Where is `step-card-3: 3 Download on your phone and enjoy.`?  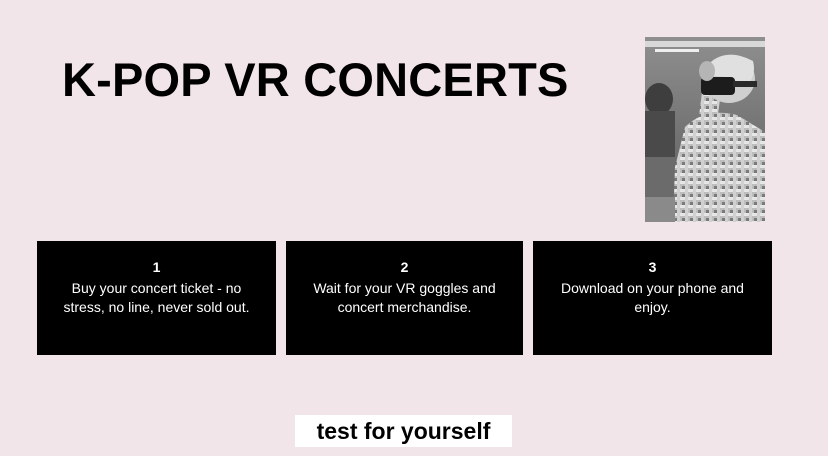 step-card-3: 3 Download on your phone and enjoy. is located at coordinates (652, 298).